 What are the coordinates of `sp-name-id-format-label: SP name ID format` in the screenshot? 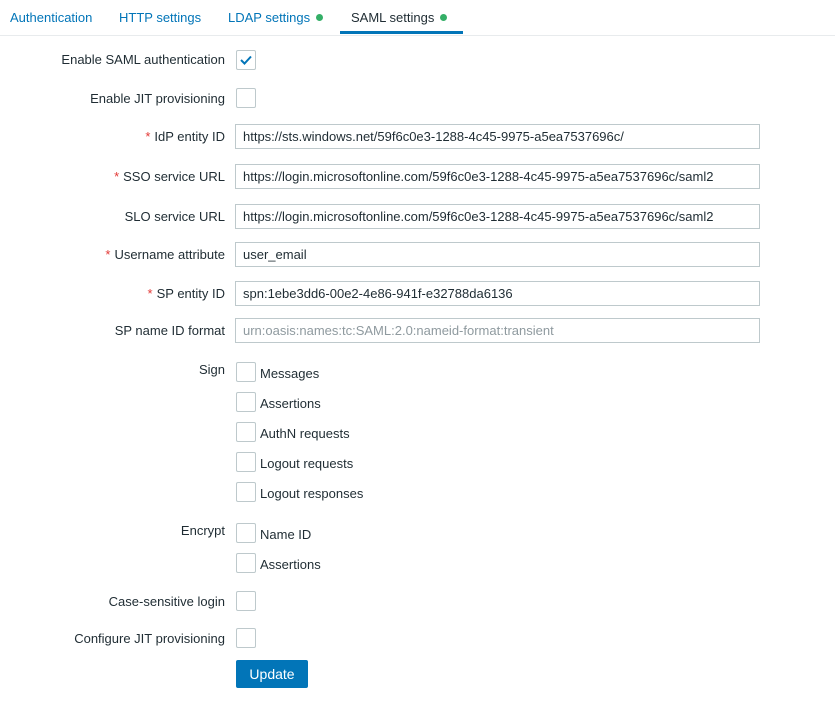 It's located at (169, 330).